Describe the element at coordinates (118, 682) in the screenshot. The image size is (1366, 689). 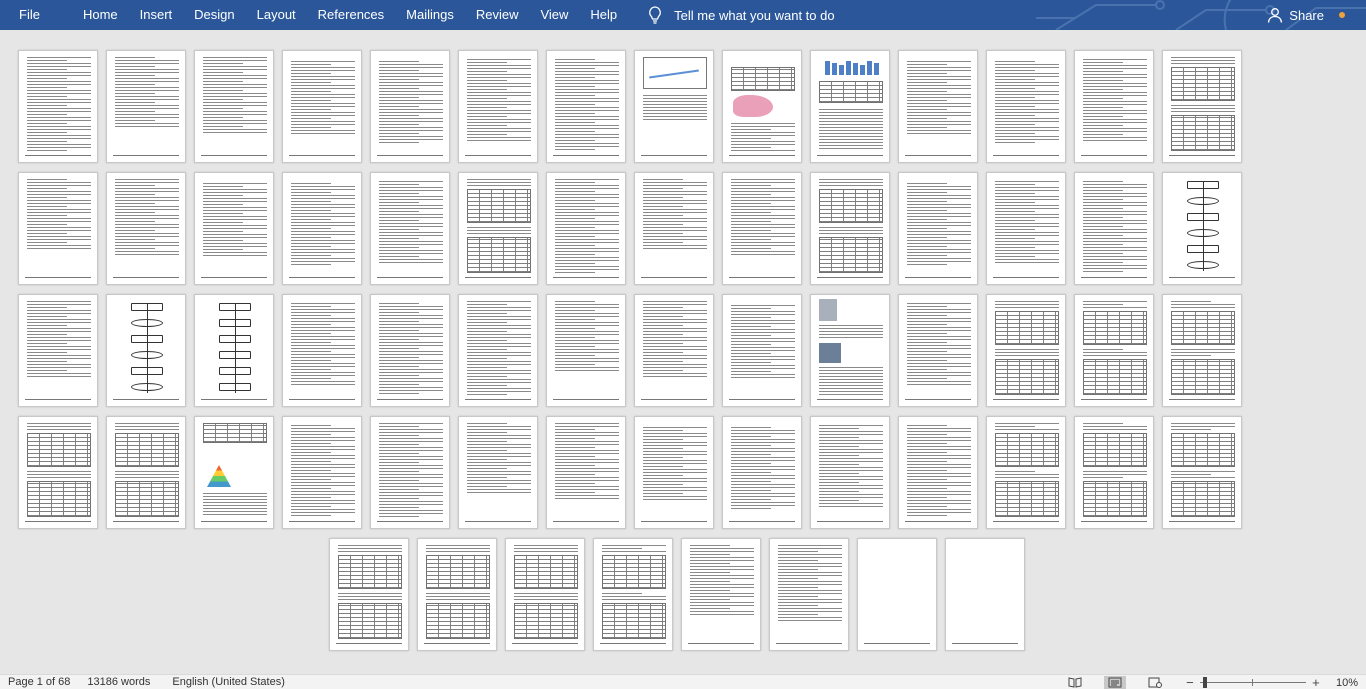
I see `word-count: 13186 words` at that location.